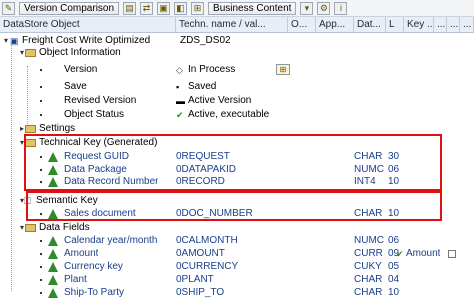 The width and height of the screenshot is (474, 299). I want to click on table-row: Currency key 0CURRENCY CUKY 05, so click(237, 267).